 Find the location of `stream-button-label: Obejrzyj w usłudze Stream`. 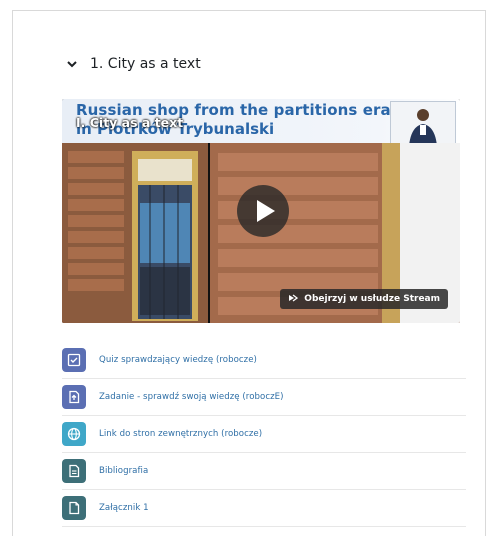

stream-button-label: Obejrzyj w usłudze Stream is located at coordinates (372, 299).